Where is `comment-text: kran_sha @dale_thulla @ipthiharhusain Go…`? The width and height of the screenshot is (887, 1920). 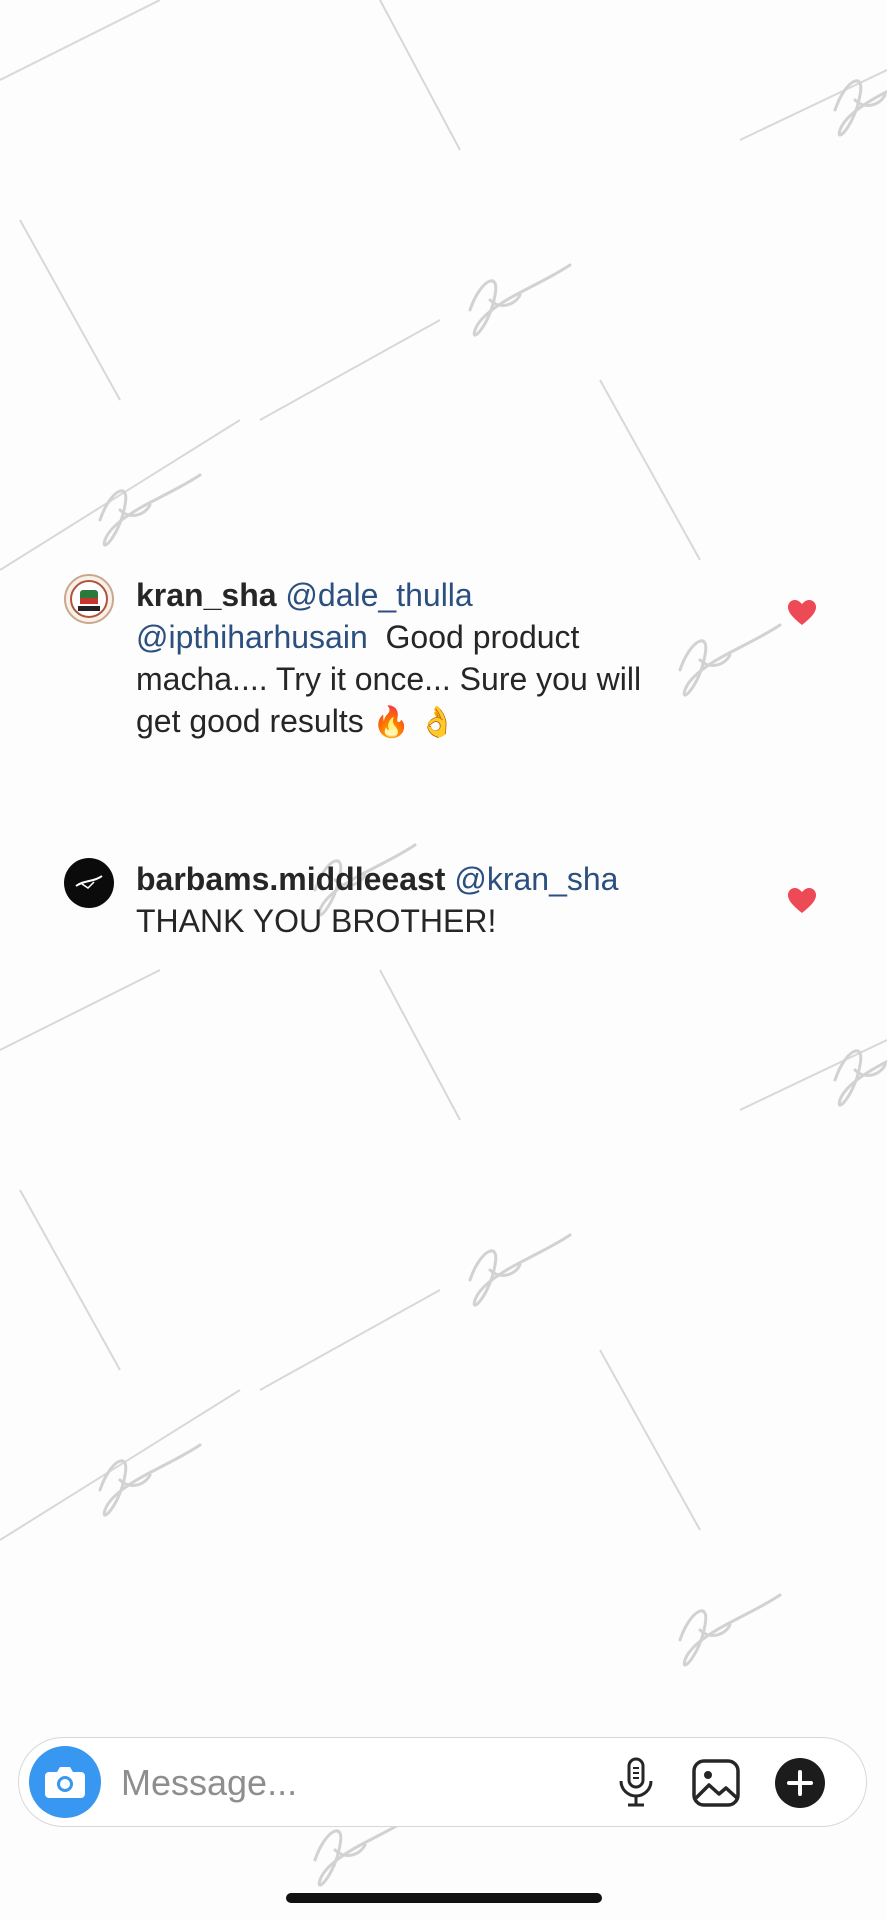
comment-text: kran_sha @dale_thulla @ipthiharhusain Go… is located at coordinates (436, 659).